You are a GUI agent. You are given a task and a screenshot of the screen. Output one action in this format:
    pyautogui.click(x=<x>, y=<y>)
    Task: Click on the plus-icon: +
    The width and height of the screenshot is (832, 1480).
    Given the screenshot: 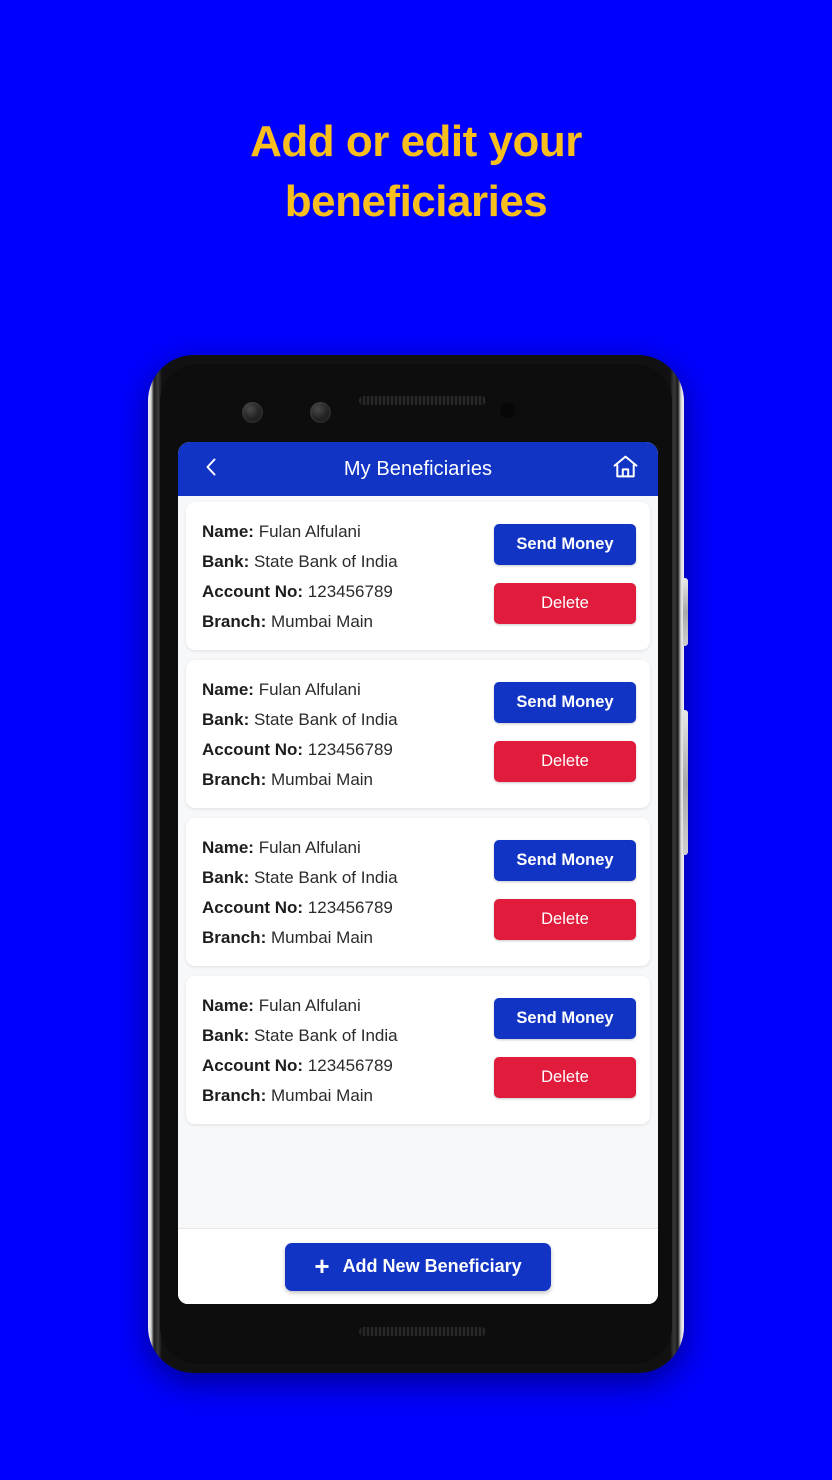 What is the action you would take?
    pyautogui.click(x=322, y=1265)
    